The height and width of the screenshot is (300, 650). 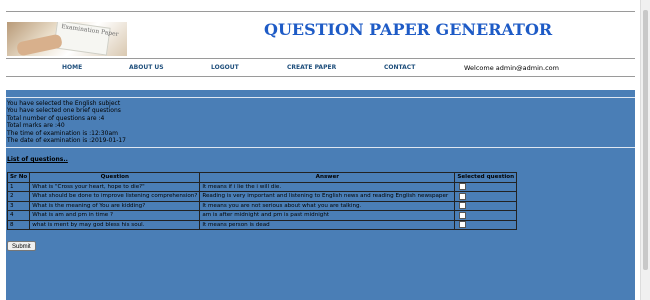 What do you see at coordinates (327, 177) in the screenshot?
I see `col-header-answer: Answer` at bounding box center [327, 177].